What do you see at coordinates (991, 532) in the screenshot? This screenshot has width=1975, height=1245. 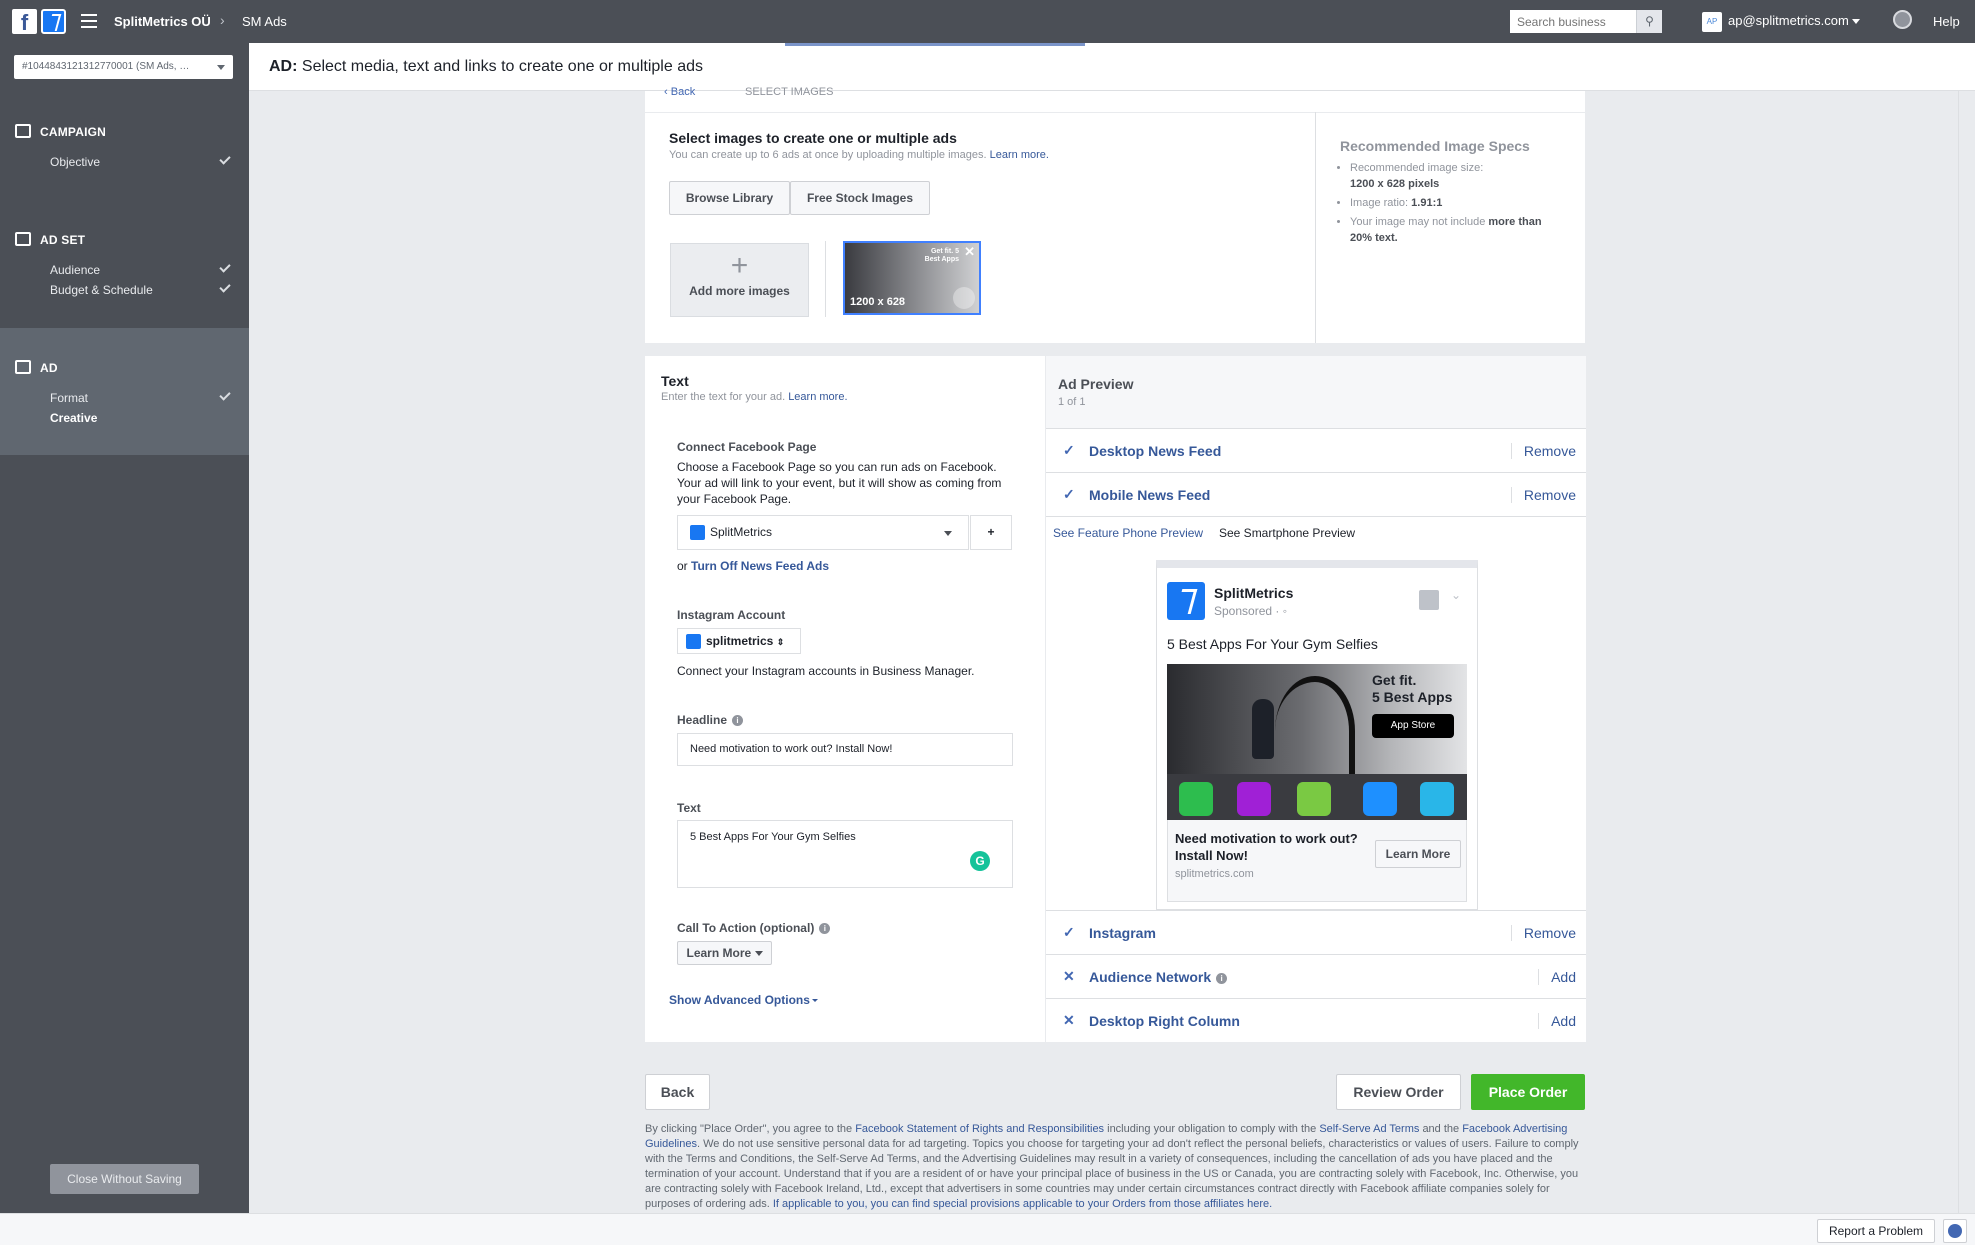 I see `add-page-button: +` at bounding box center [991, 532].